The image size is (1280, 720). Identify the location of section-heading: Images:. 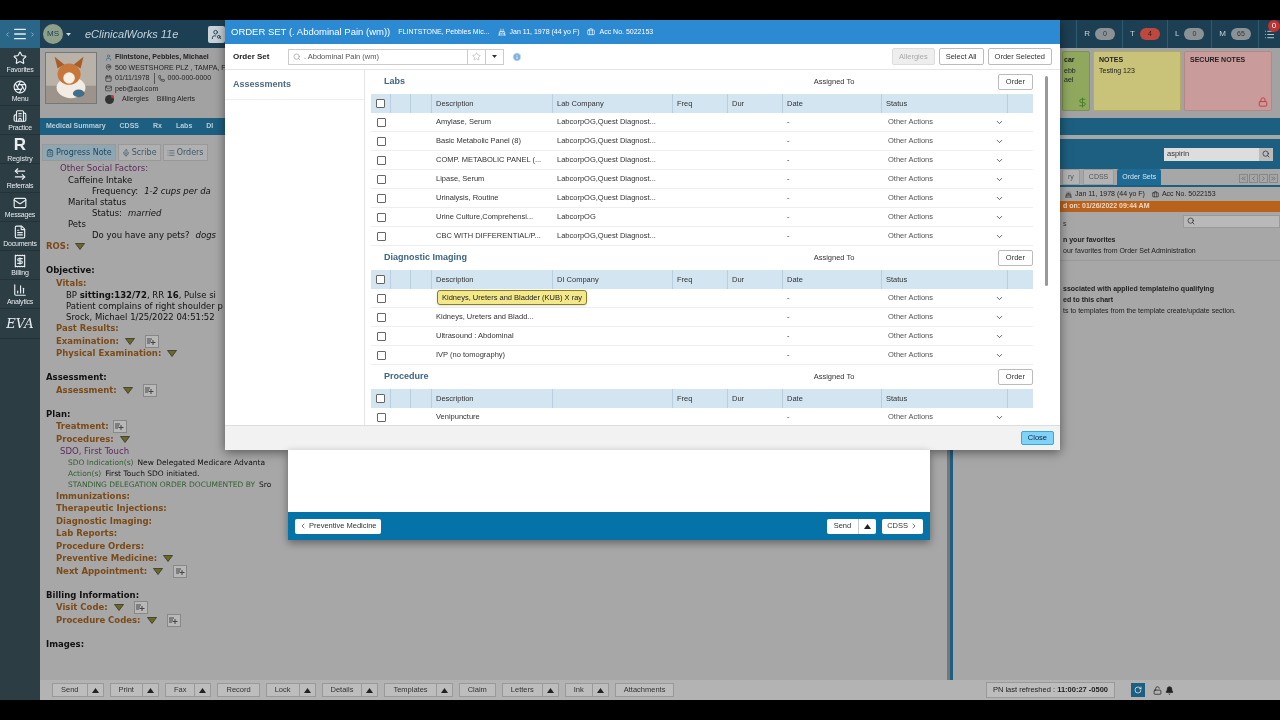
(65, 644).